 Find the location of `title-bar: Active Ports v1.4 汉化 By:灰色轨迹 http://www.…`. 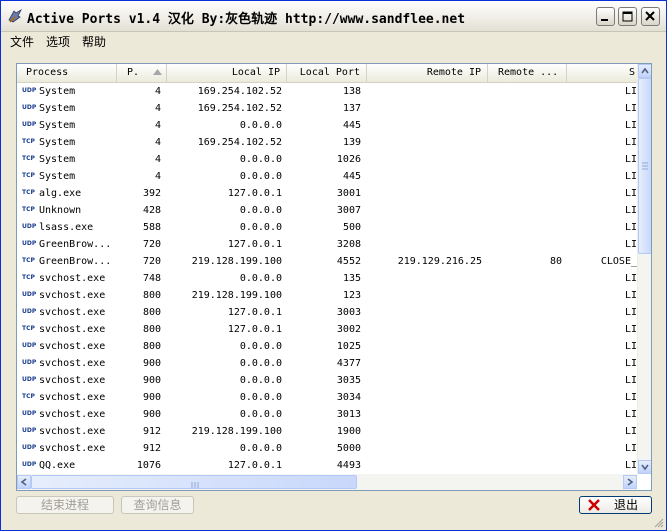

title-bar: Active Ports v1.4 汉化 By:灰色轨迹 http://www.… is located at coordinates (333, 16).